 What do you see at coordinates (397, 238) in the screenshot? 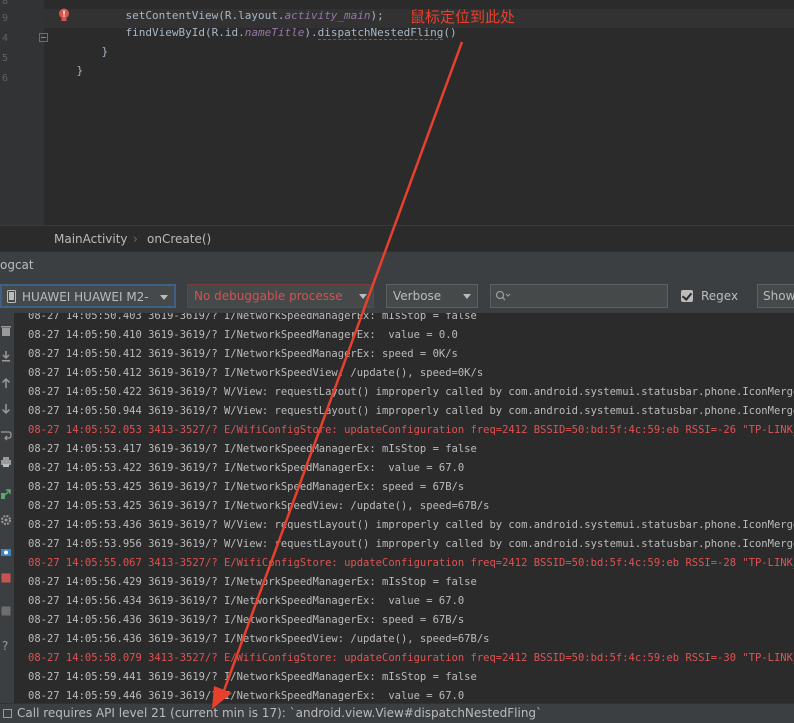
I see `breadcrumb: MainActivity › onCreate()` at bounding box center [397, 238].